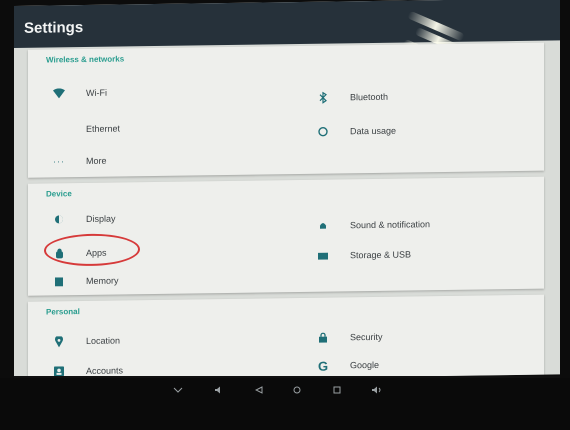  Describe the element at coordinates (297, 390) in the screenshot. I see `home-icon` at that location.